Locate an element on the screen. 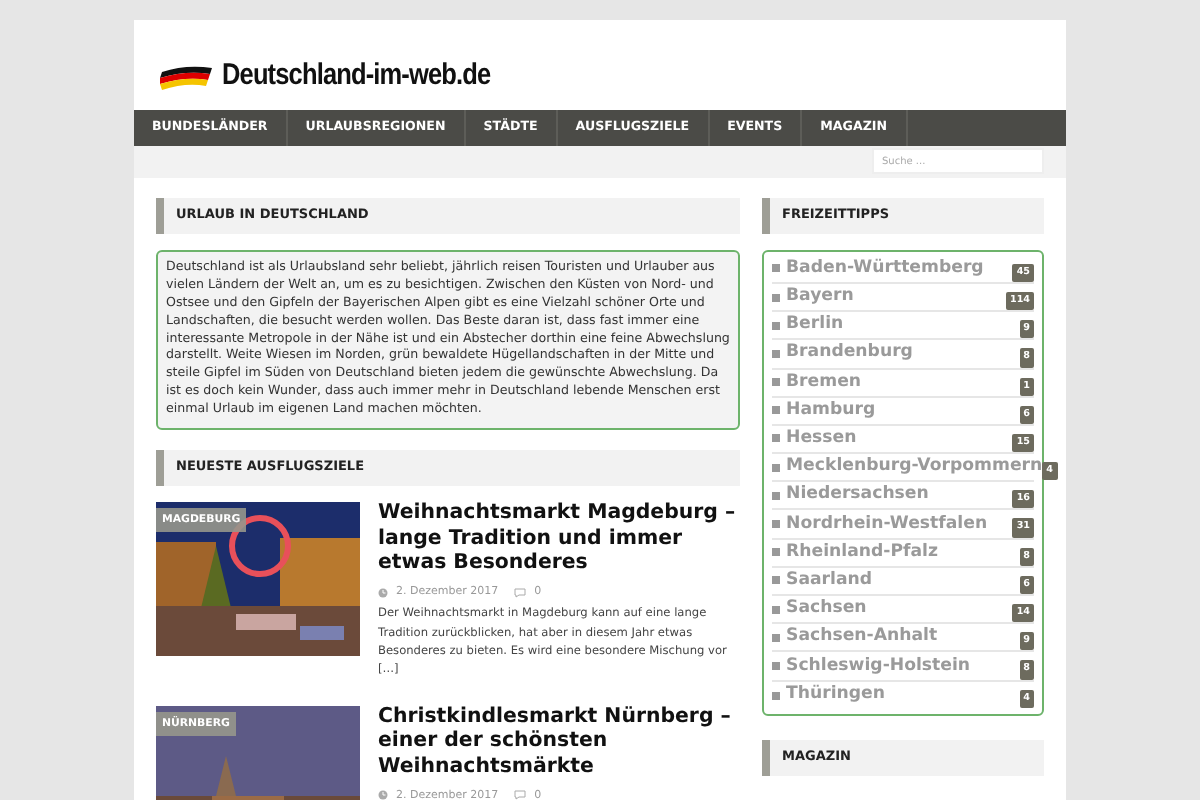 This screenshot has width=1200, height=800. post-title: Christkindlesmarkt Nürnberg – einer der schönsten Weihnachtsmärkte is located at coordinates (559, 743).